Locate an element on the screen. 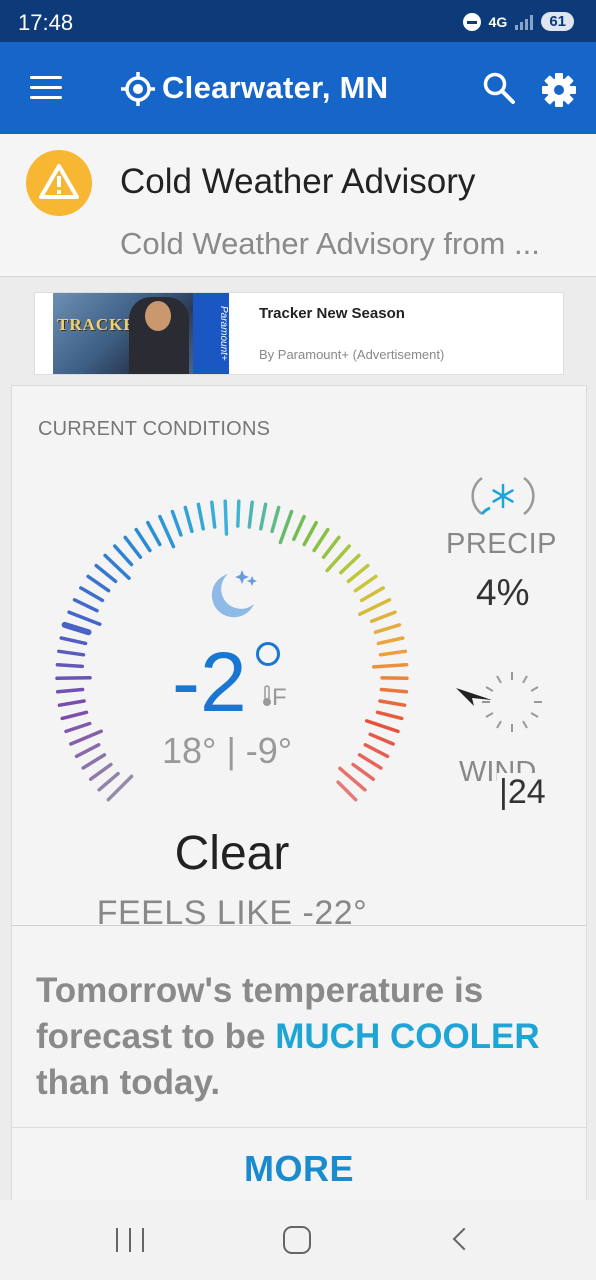 Image resolution: width=596 pixels, height=1280 pixels. menu-icon is located at coordinates (46, 88).